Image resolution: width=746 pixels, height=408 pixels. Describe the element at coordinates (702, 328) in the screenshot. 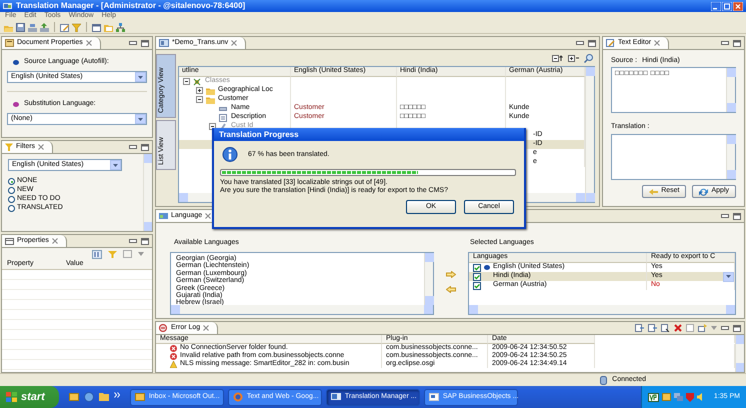

I see `open-log-icon` at that location.